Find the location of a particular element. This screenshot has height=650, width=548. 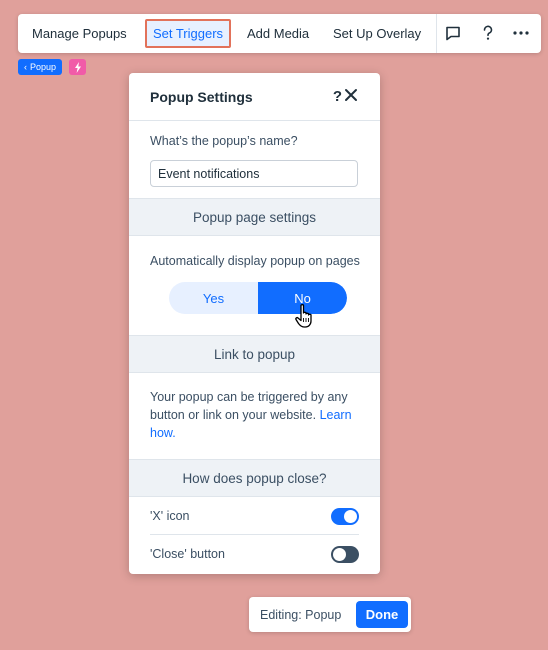

set-triggers-button: Set Triggers is located at coordinates (188, 33).